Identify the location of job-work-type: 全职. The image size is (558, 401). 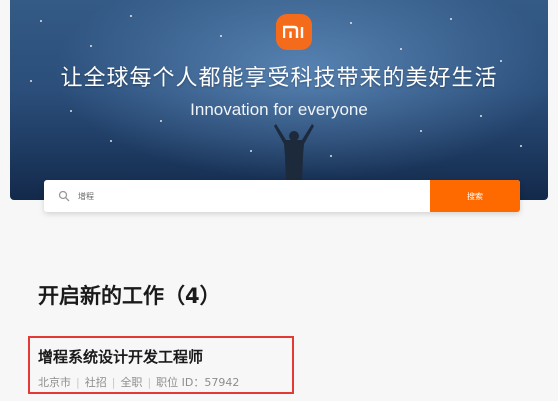
(131, 382).